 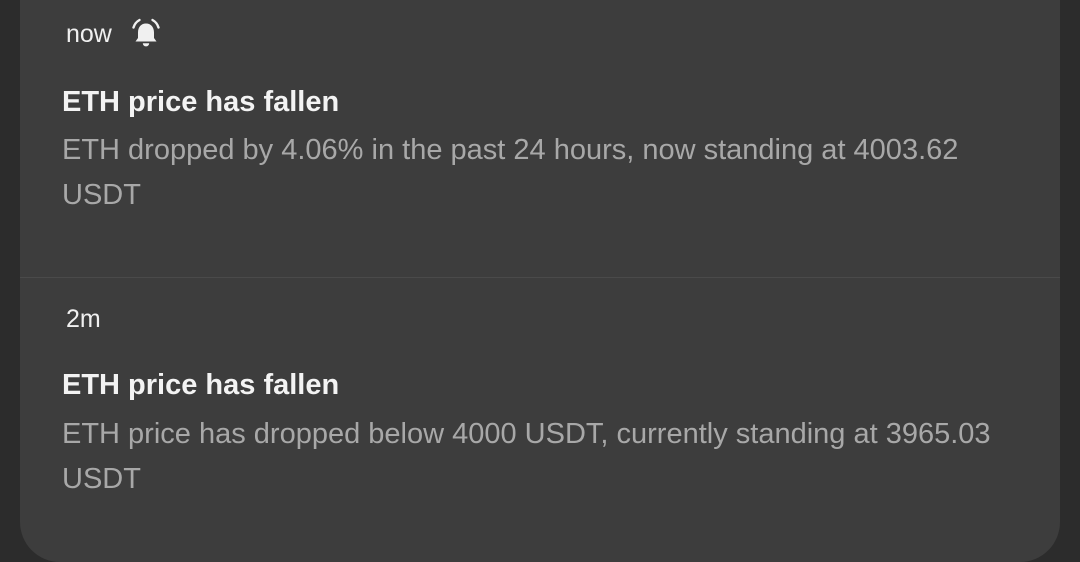 I want to click on notification-time: 2m, so click(x=83, y=319).